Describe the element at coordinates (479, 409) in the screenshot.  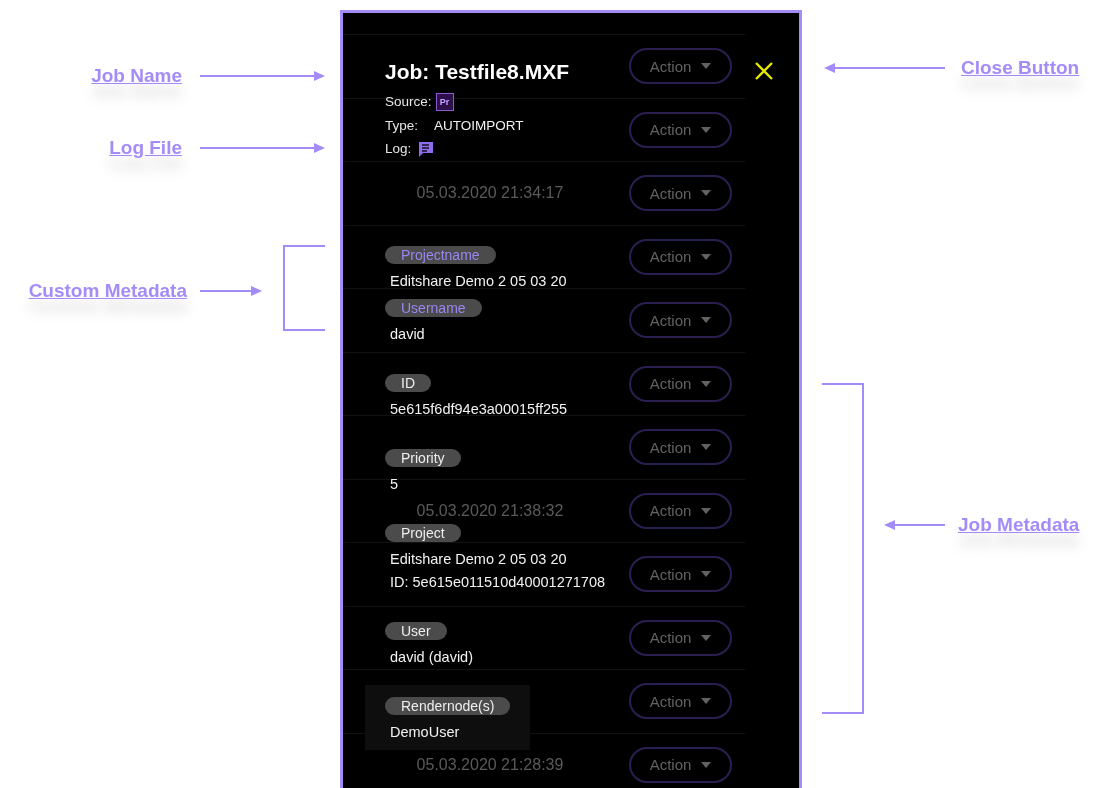
I see `field-value: 5e615f6df94e3a00015ff255` at that location.